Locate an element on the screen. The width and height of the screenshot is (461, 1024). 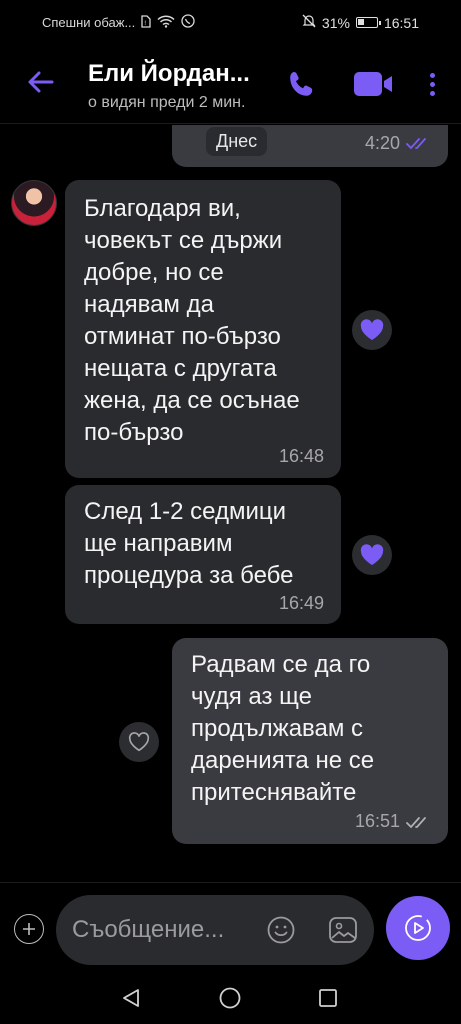
battery-icon is located at coordinates (368, 22).